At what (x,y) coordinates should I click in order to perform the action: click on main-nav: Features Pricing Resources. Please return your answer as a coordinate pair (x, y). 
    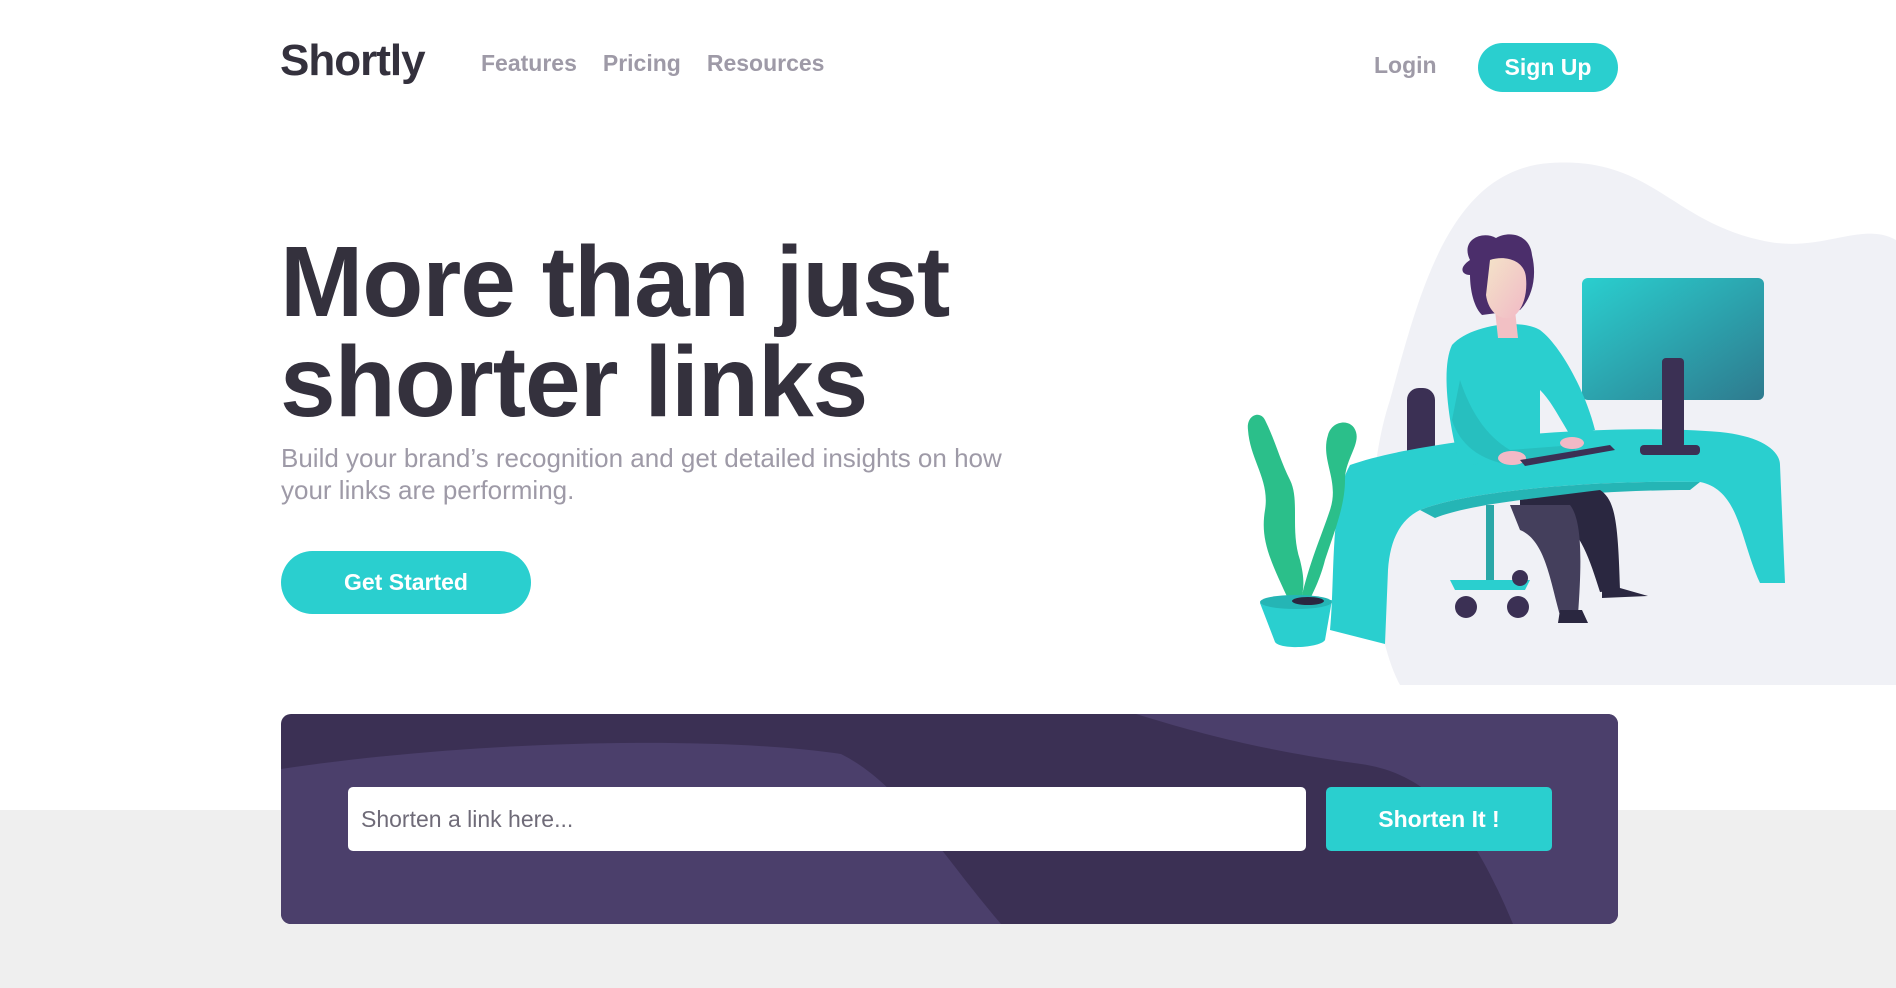
    Looking at the image, I should click on (652, 63).